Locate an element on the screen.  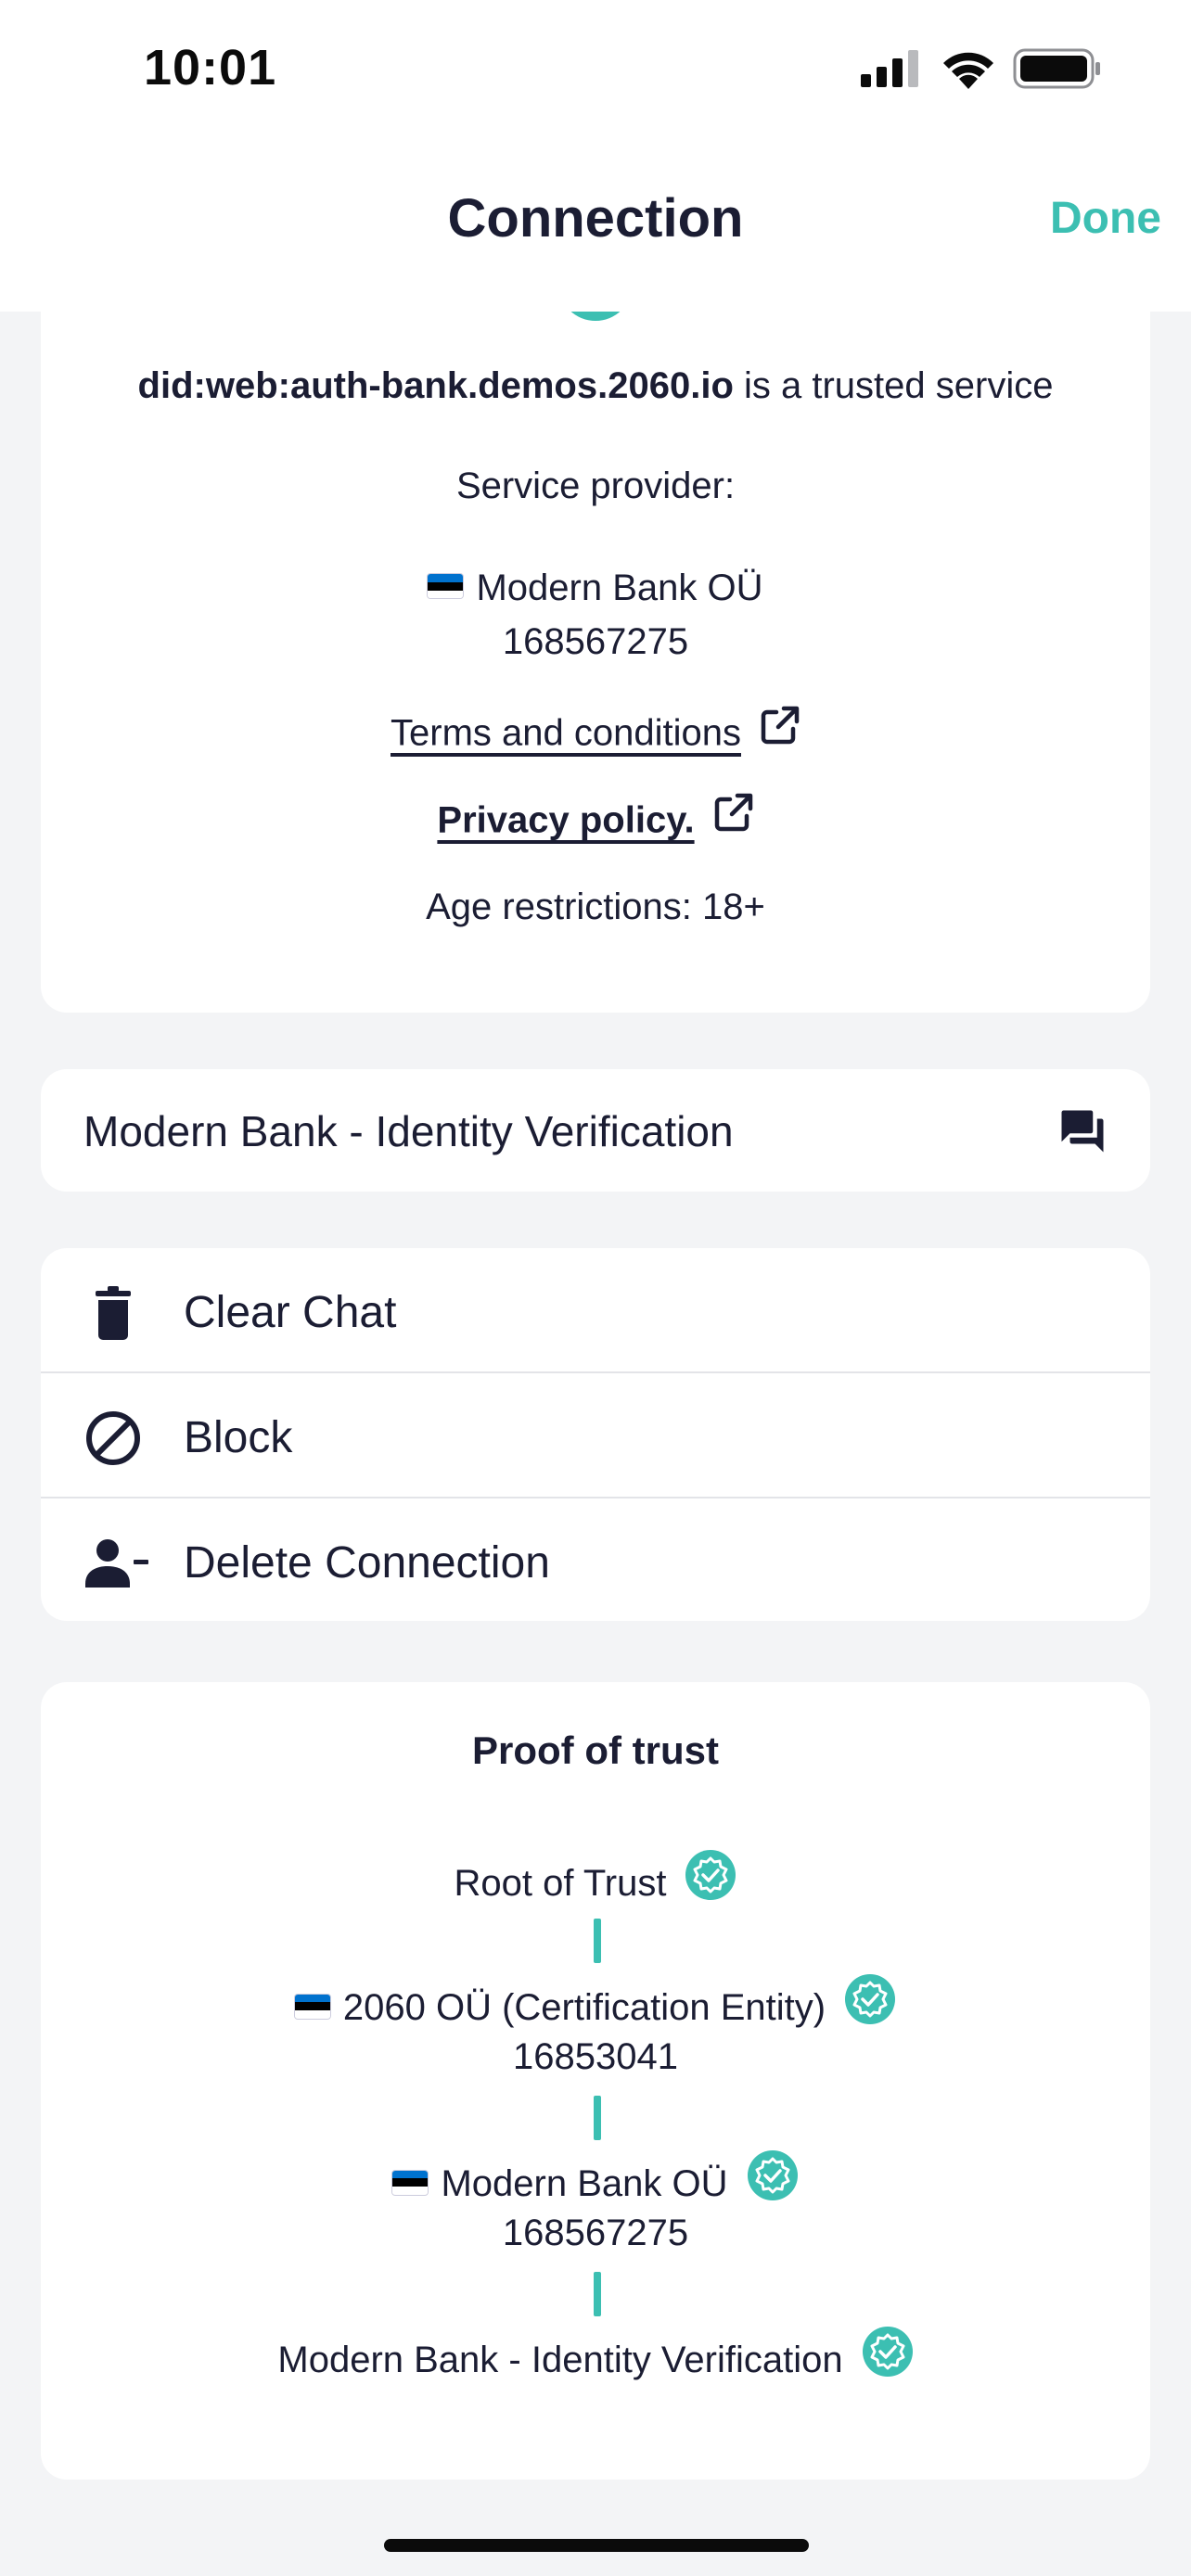
trust-chain-node: Root of Trust is located at coordinates (595, 1885).